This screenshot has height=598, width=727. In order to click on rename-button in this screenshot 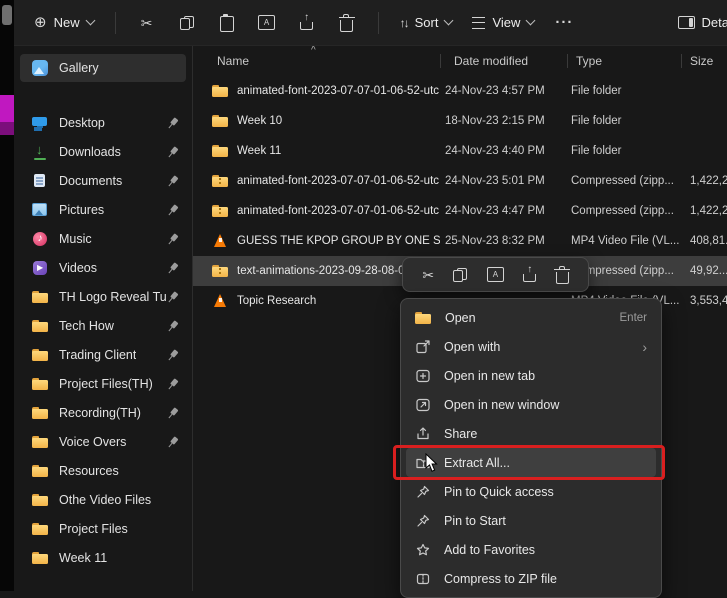, I will do `click(267, 23)`.